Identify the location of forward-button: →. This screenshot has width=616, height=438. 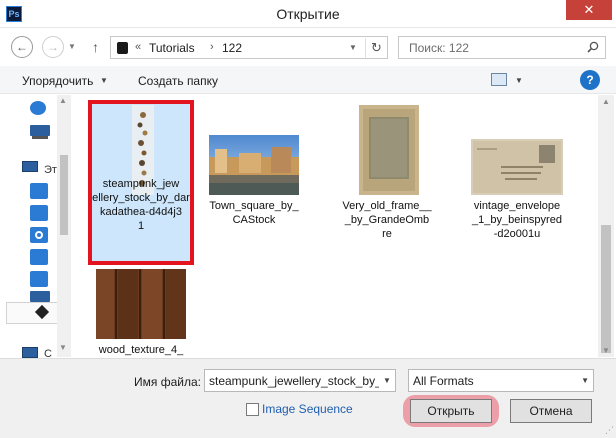
(53, 47).